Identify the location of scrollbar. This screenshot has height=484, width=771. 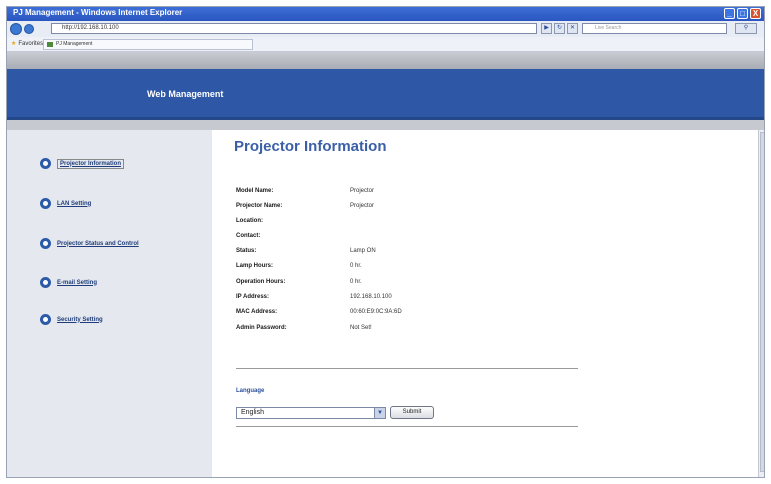
(761, 303).